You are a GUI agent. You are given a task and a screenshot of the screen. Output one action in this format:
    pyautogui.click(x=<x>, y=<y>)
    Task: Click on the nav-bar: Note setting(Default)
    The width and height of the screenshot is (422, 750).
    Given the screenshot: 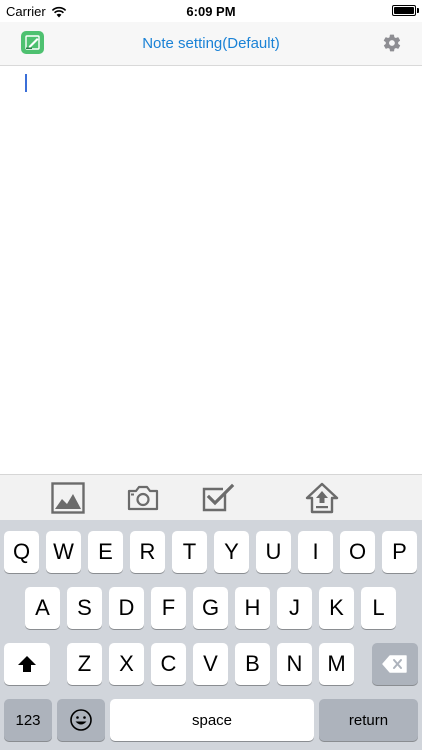 What is the action you would take?
    pyautogui.click(x=211, y=44)
    